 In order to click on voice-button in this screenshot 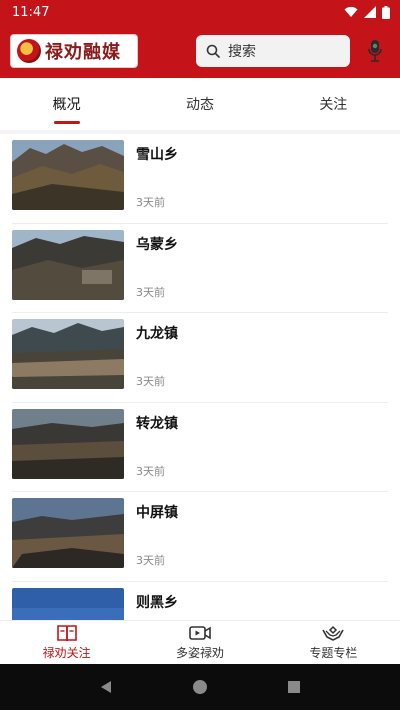, I will do `click(375, 51)`.